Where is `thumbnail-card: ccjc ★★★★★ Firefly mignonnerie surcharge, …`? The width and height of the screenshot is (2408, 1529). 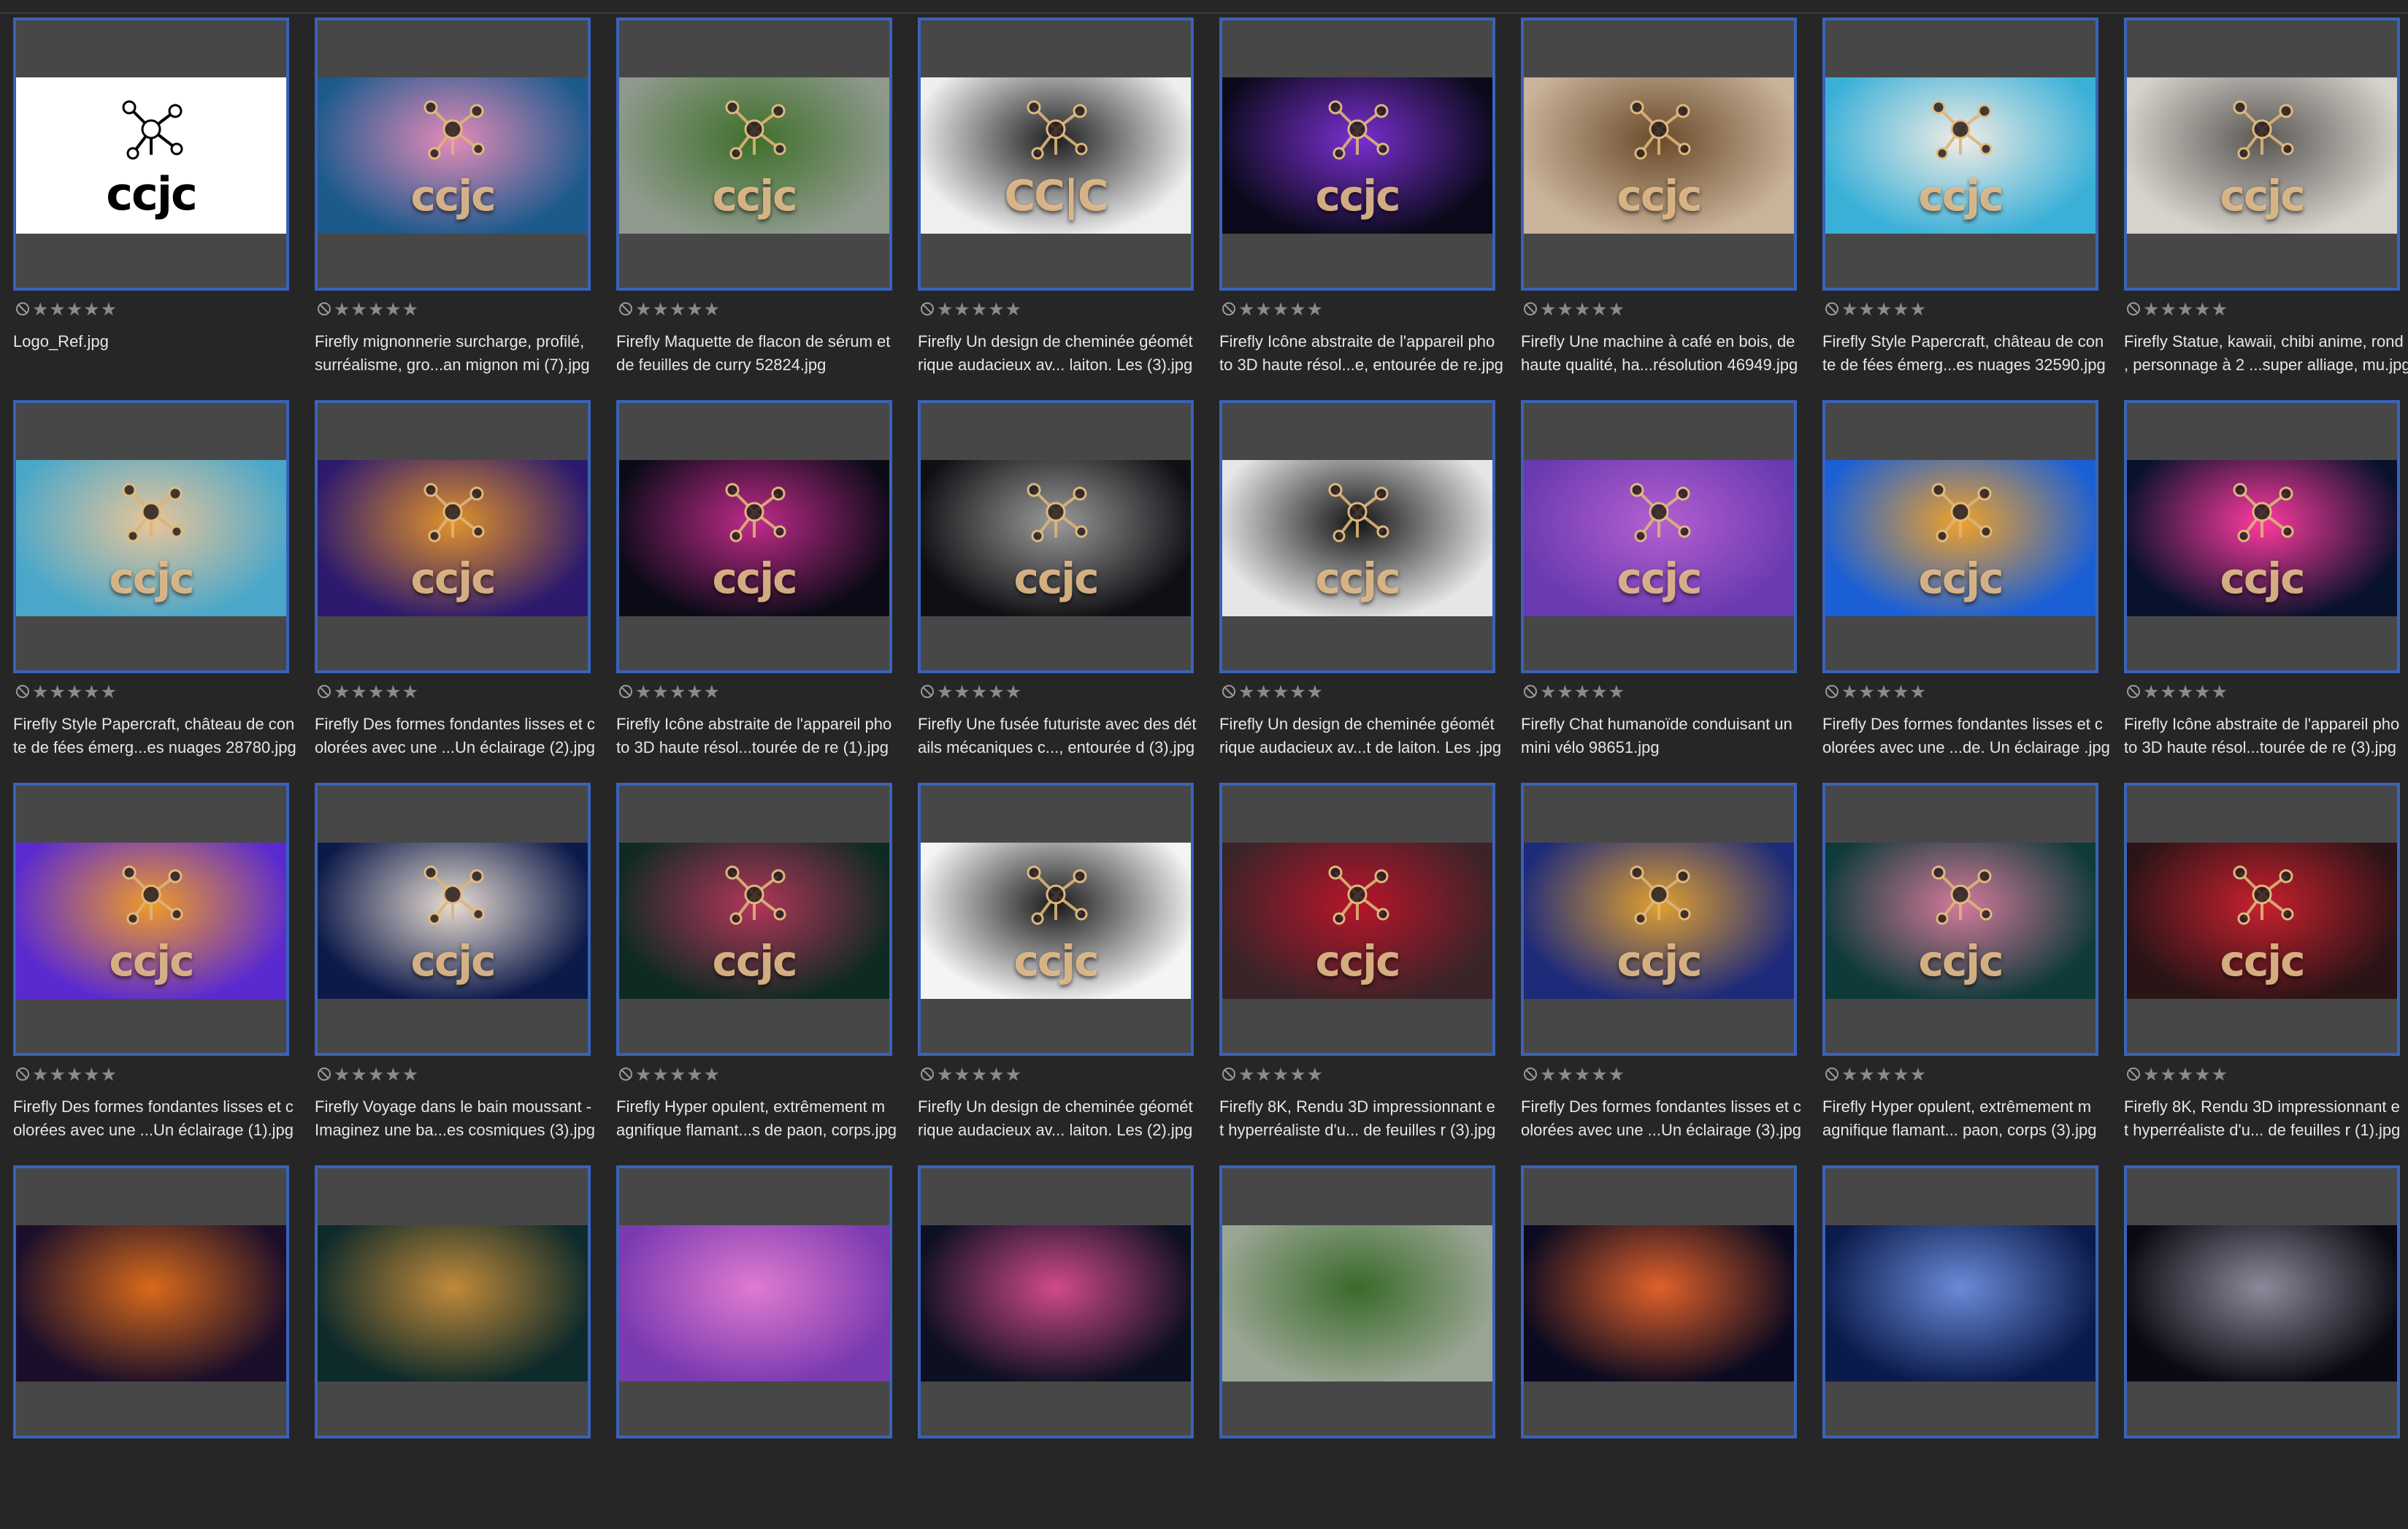
thumbnail-card: ccjc ★★★★★ Firefly mignonnerie surcharge, … is located at coordinates (465, 200).